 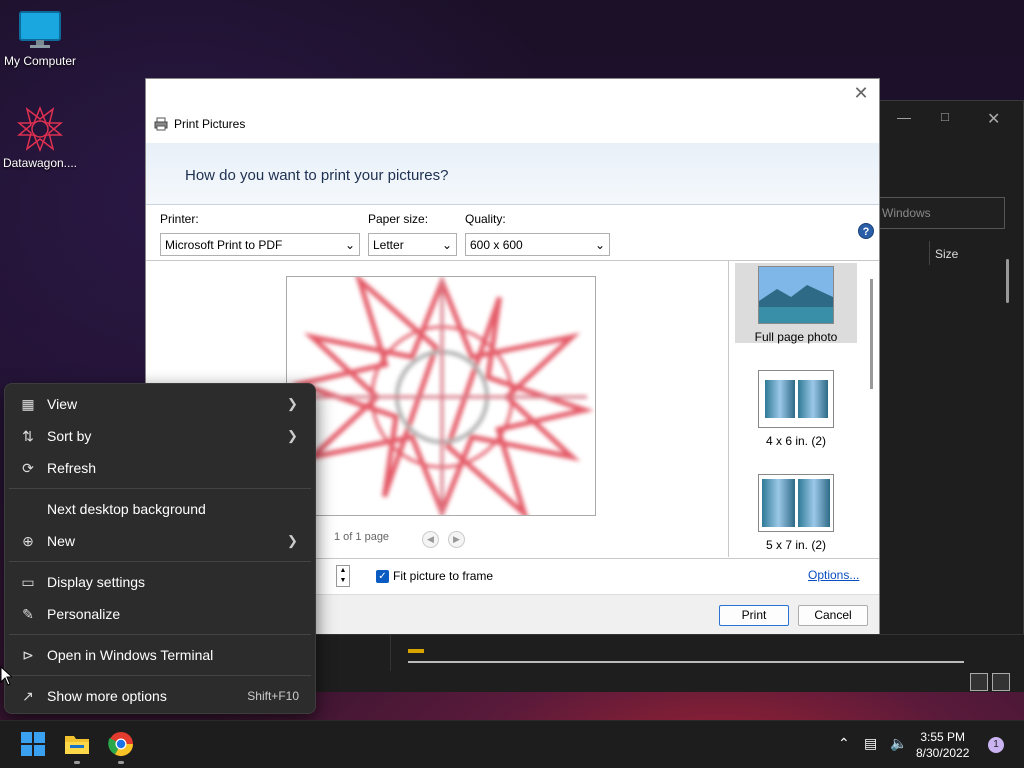 I want to click on dialog-title: Print Pictures, so click(x=210, y=124).